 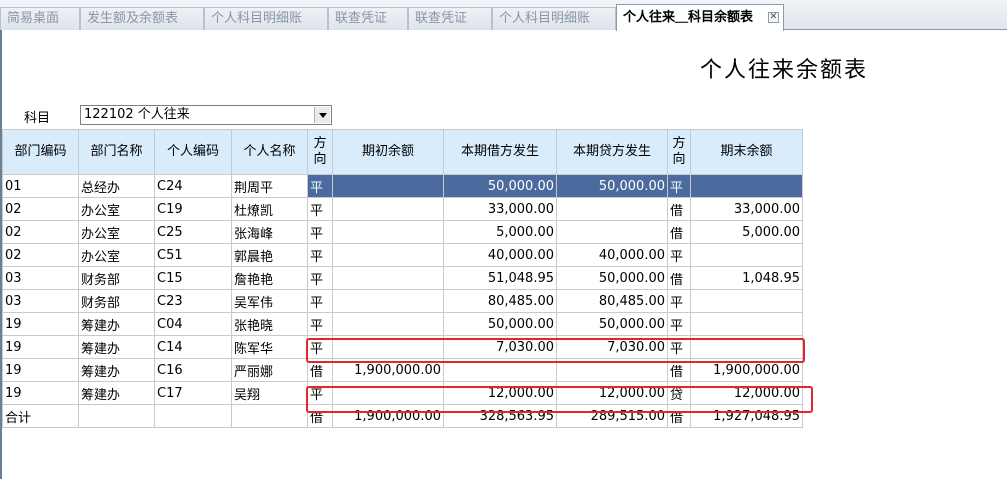 What do you see at coordinates (193, 416) in the screenshot?
I see `cell-person-code` at bounding box center [193, 416].